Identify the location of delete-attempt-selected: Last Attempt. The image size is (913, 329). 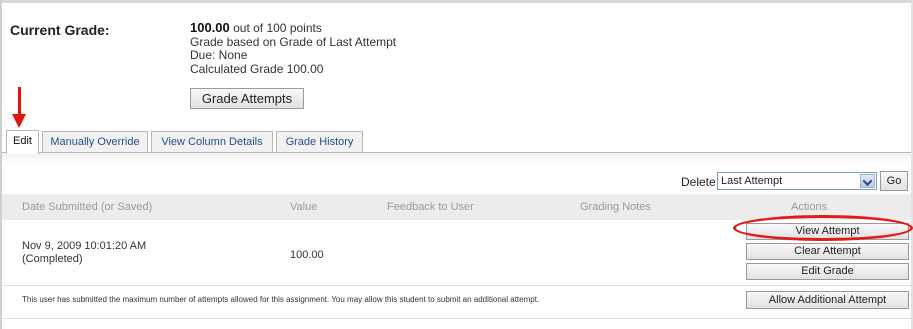
(752, 181).